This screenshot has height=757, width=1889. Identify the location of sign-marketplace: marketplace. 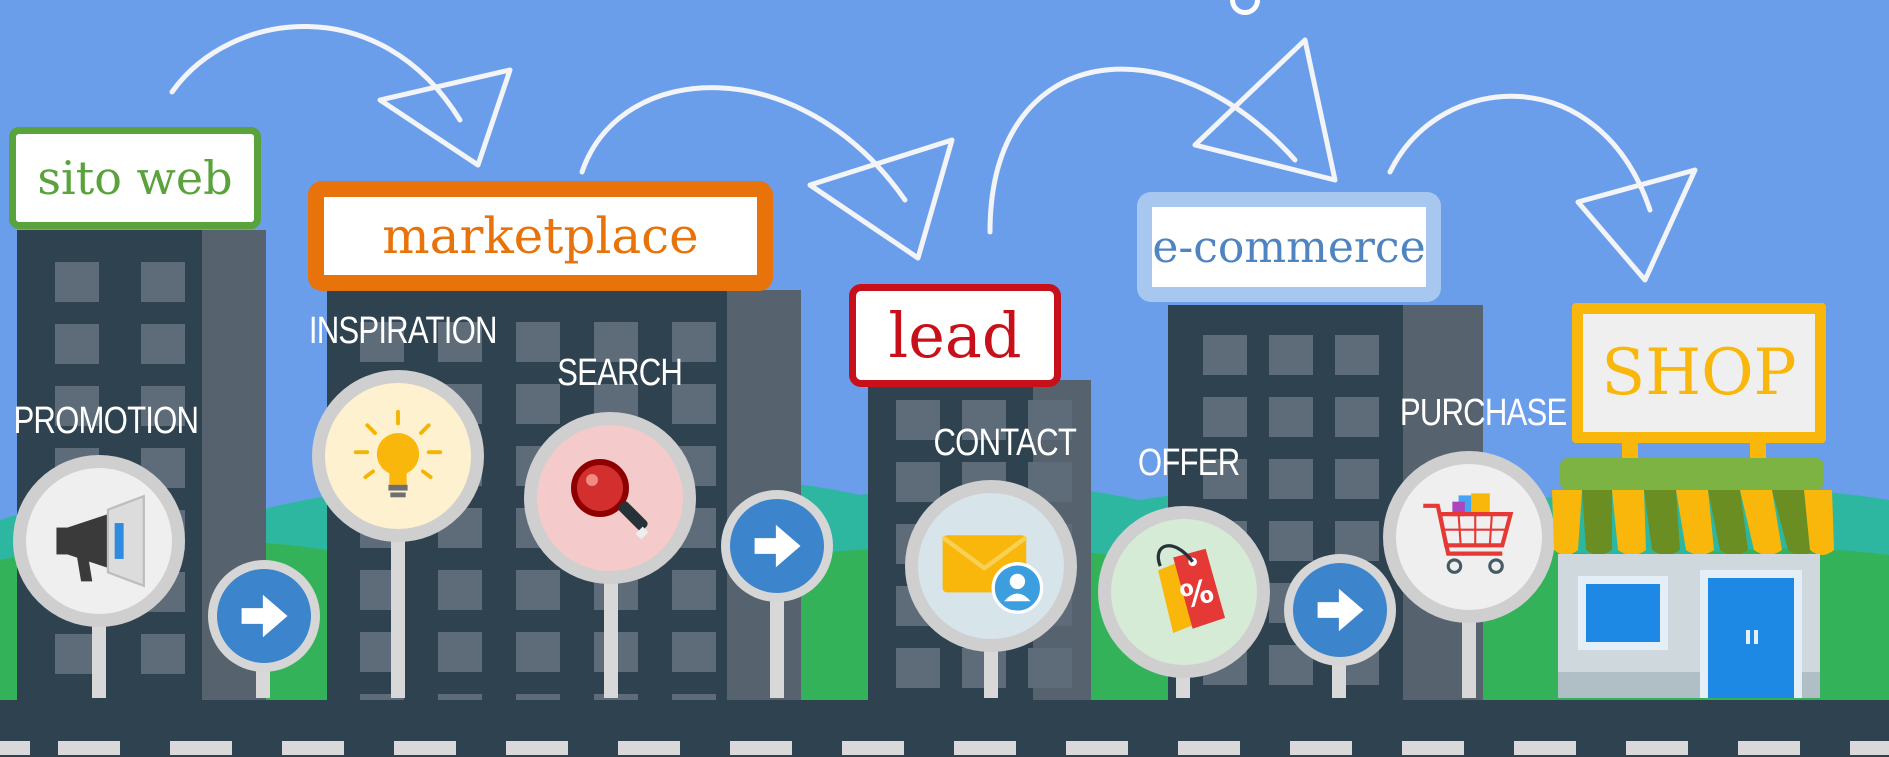
(540, 236).